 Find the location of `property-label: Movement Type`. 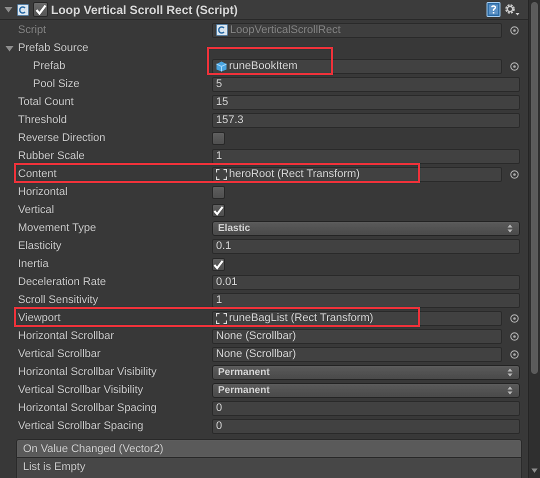

property-label: Movement Type is located at coordinates (57, 228).